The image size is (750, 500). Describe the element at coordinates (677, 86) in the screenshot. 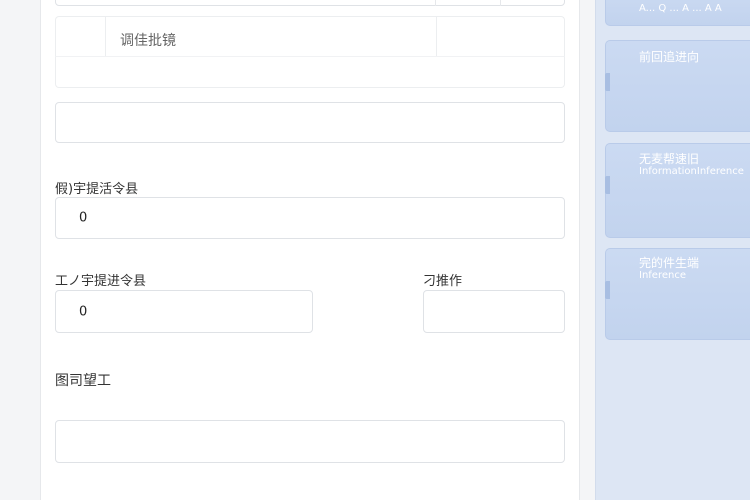

I see `sidebar-card-1: 前回追进向` at that location.